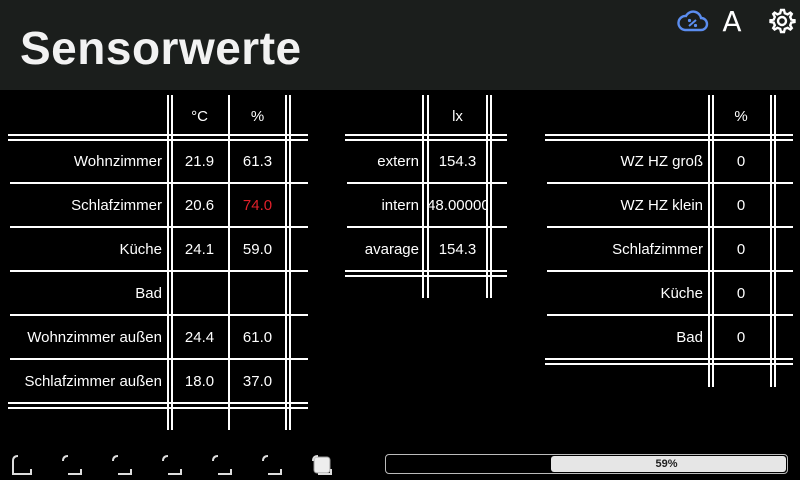  I want to click on column-header-temperature: °C, so click(199, 116).